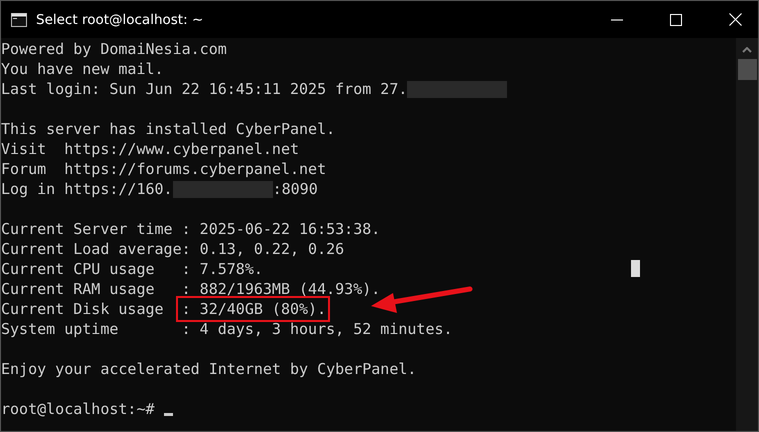  Describe the element at coordinates (168, 129) in the screenshot. I see `terminal-text: This server has installed CyberPanel.` at that location.